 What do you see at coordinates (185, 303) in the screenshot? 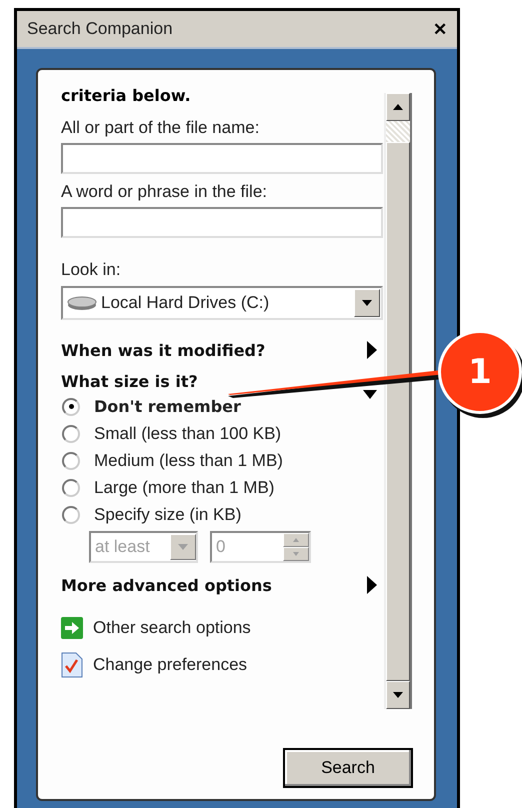
I see `dropdown-value: Local Hard Drives (C:)` at bounding box center [185, 303].